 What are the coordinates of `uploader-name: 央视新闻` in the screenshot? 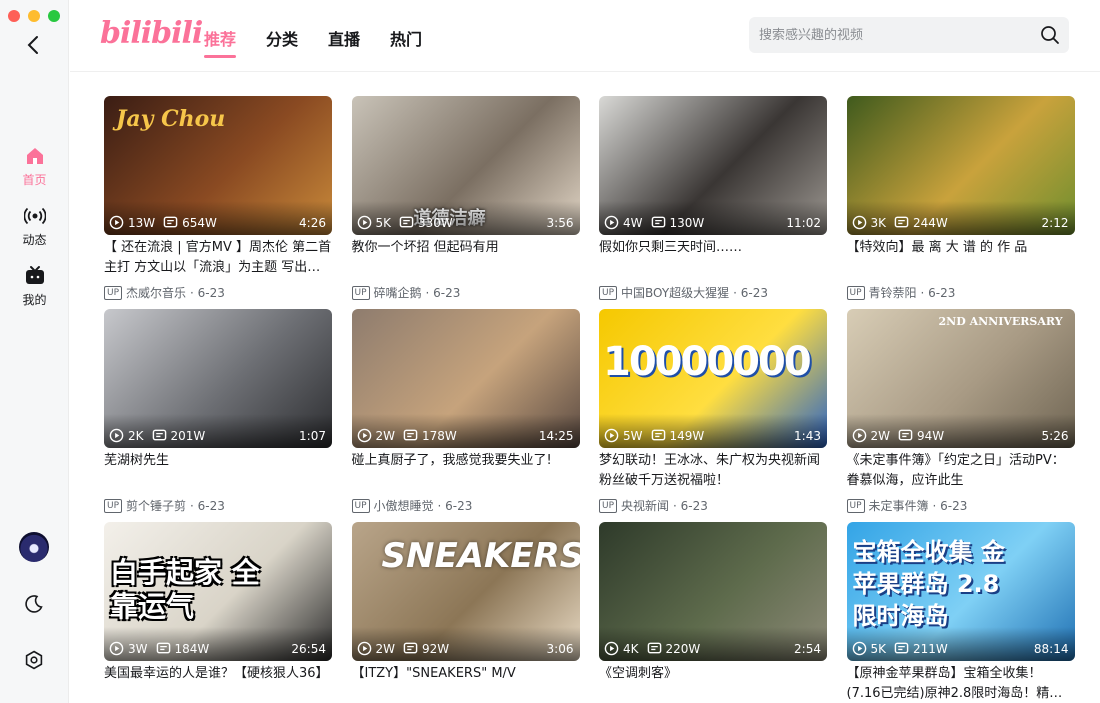 It's located at (645, 505).